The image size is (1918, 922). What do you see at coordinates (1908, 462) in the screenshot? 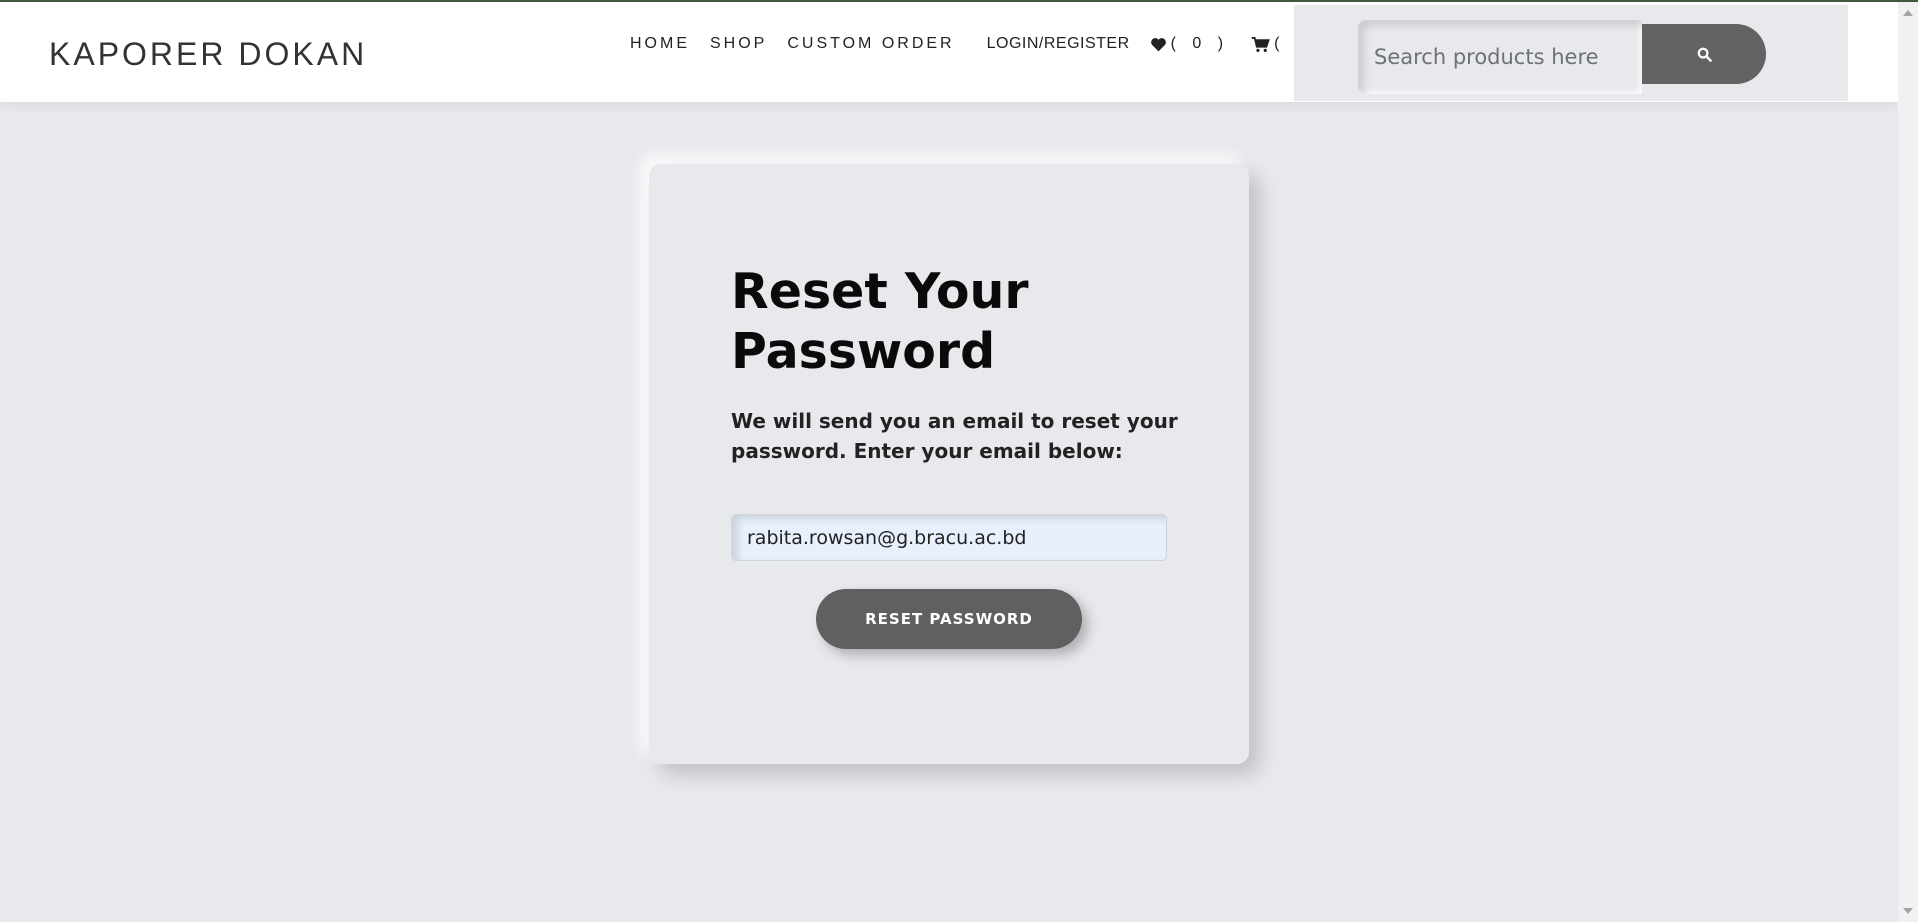
I see `page-scrollbar` at bounding box center [1908, 462].